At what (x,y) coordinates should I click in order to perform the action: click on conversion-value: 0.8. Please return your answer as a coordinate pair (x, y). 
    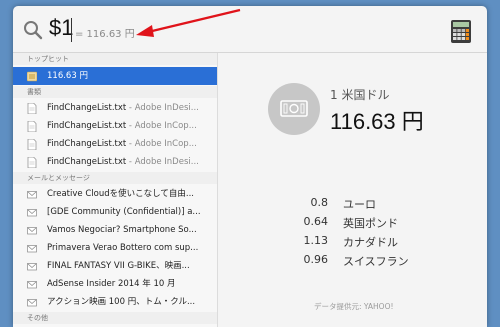
    Looking at the image, I should click on (319, 202).